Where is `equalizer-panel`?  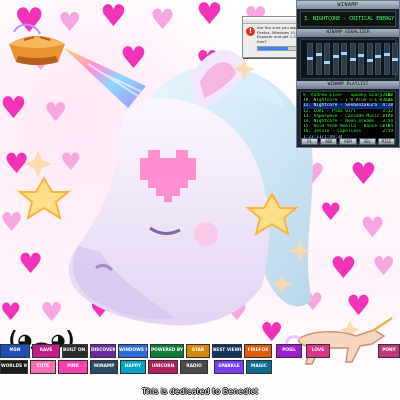 equalizer-panel is located at coordinates (349, 59).